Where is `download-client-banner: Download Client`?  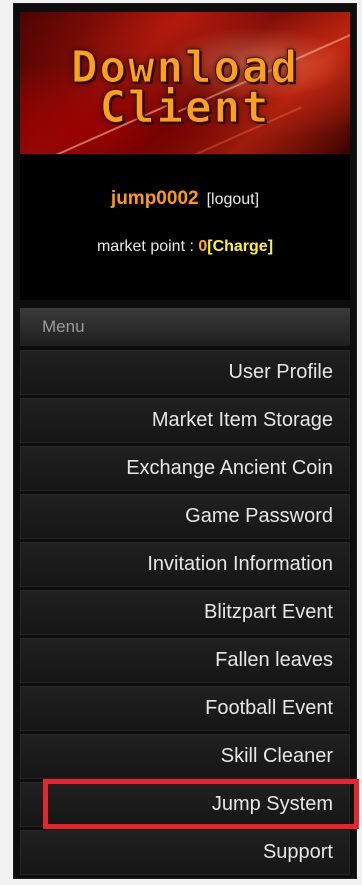 download-client-banner: Download Client is located at coordinates (185, 83).